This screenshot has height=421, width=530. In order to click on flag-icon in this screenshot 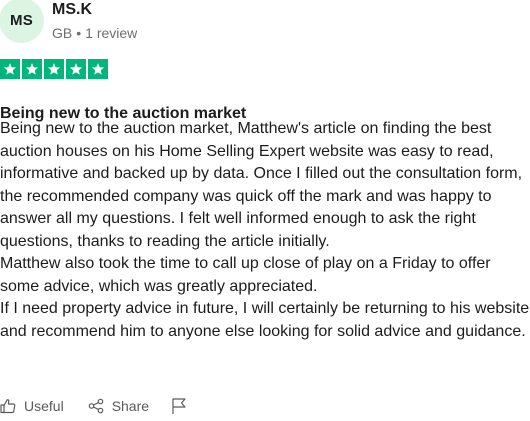, I will do `click(179, 406)`.